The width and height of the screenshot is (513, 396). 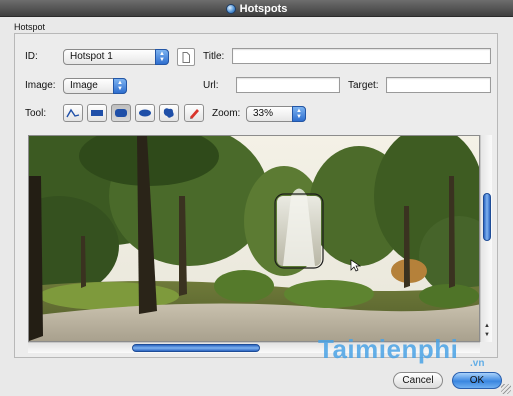 What do you see at coordinates (506, 389) in the screenshot?
I see `resize-grip-icon` at bounding box center [506, 389].